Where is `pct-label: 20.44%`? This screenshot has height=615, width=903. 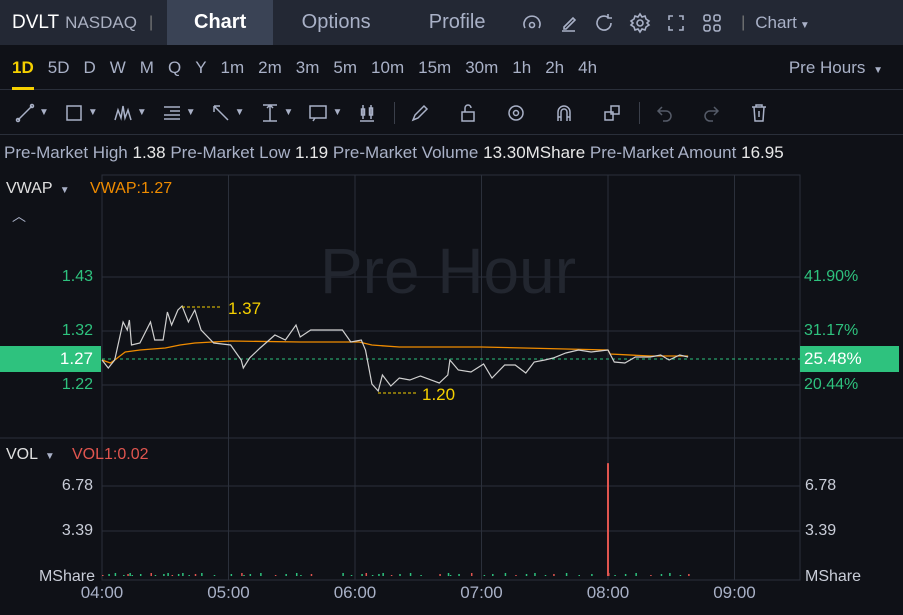
pct-label: 20.44% is located at coordinates (831, 384).